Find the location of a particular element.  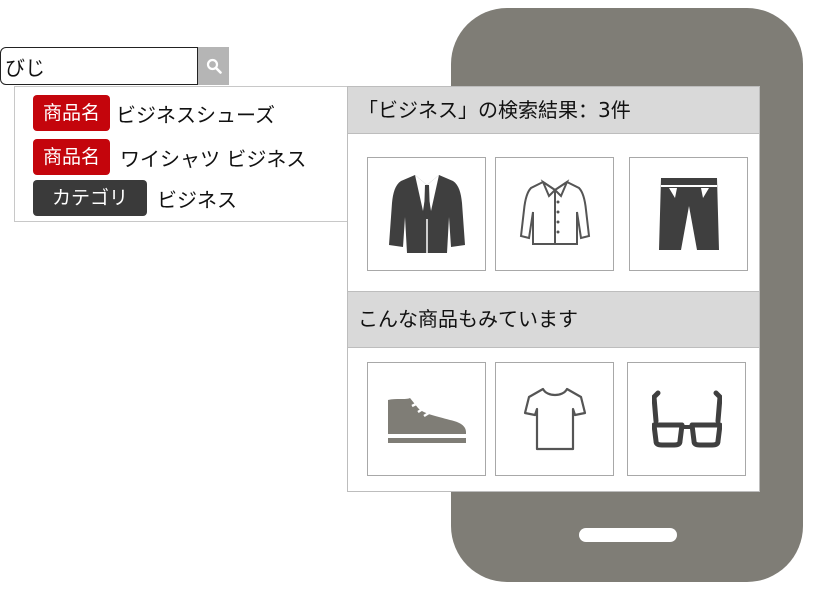

search-input is located at coordinates (99, 66).